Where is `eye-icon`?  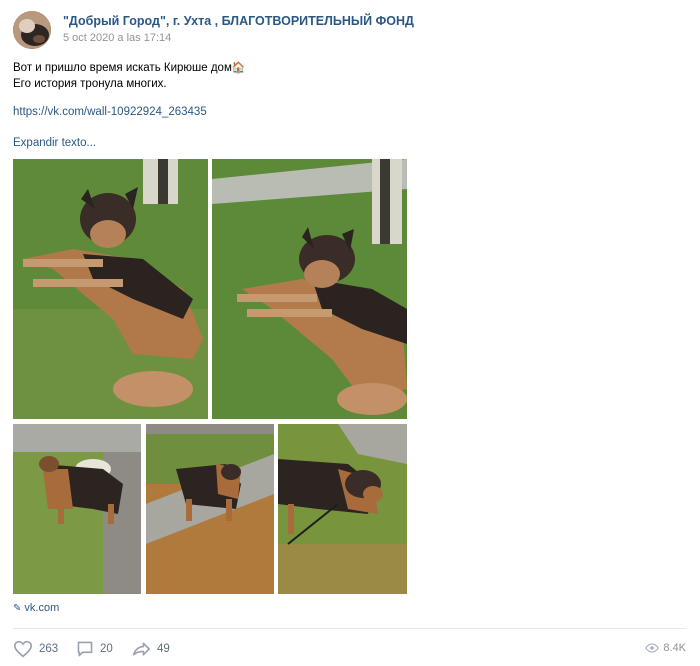
eye-icon is located at coordinates (652, 648).